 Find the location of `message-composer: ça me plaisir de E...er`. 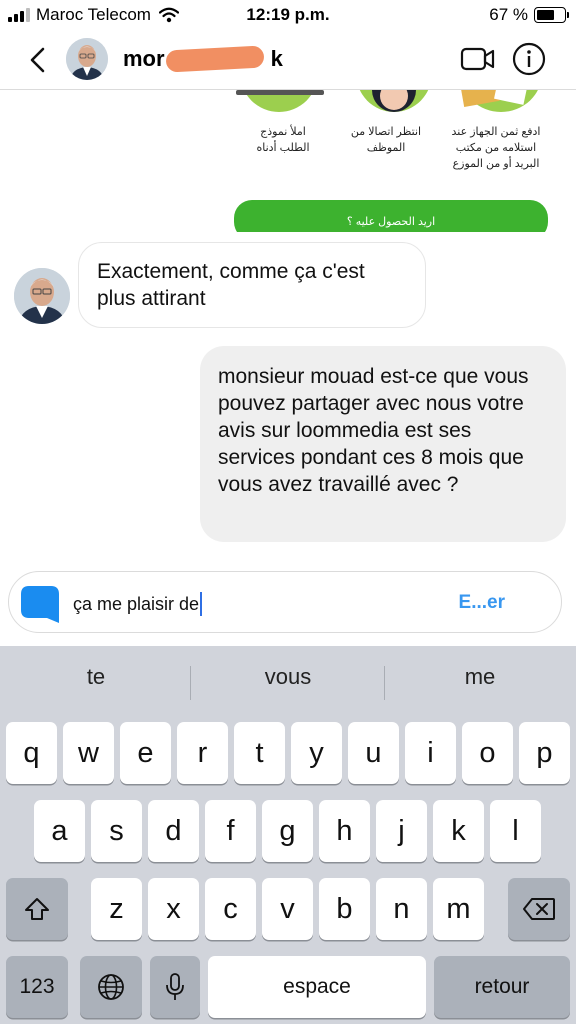

message-composer: ça me plaisir de E...er is located at coordinates (285, 602).